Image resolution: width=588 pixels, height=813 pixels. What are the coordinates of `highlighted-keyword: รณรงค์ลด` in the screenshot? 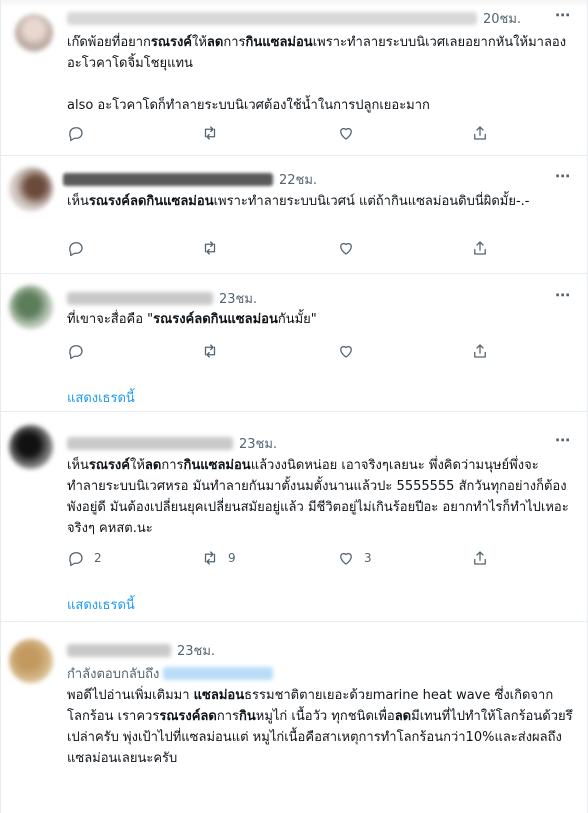 It's located at (188, 716).